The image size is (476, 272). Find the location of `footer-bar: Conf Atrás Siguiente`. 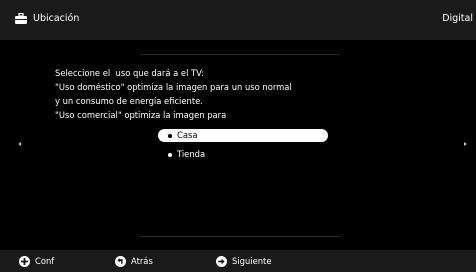

footer-bar: Conf Atrás Siguiente is located at coordinates (238, 261).